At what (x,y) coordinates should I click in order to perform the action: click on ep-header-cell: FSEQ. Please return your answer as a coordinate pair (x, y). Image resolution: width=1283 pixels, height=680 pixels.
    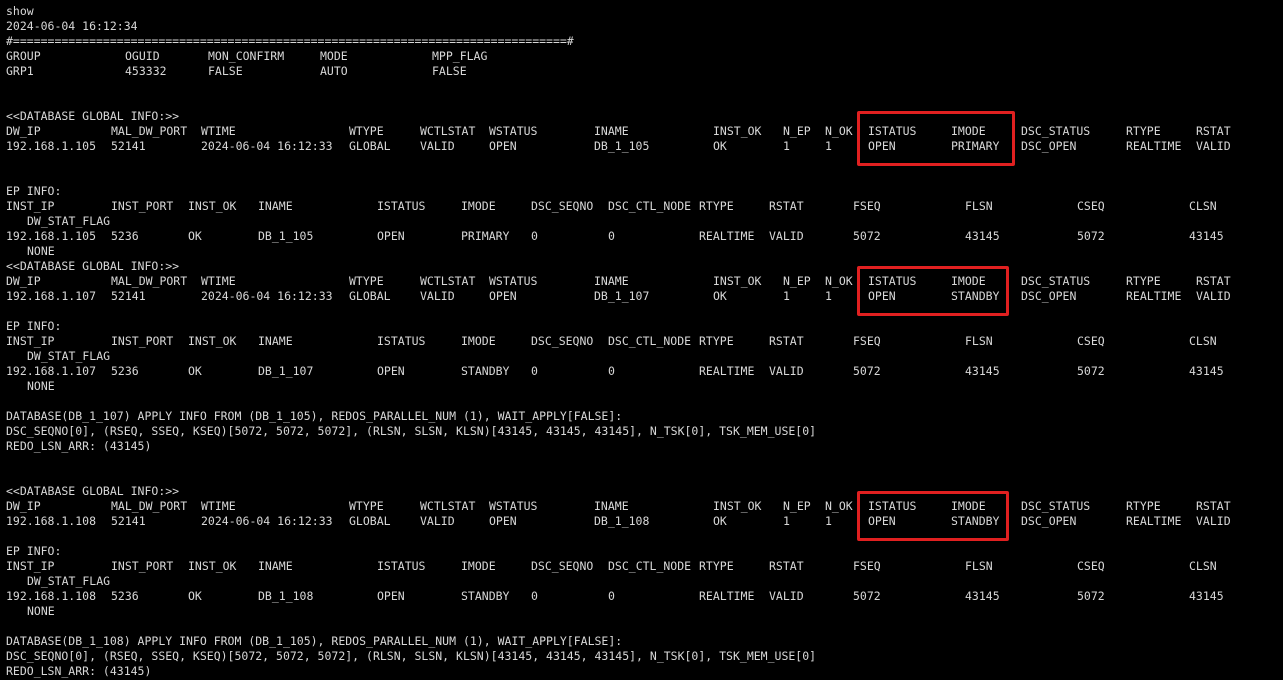
    Looking at the image, I should click on (867, 206).